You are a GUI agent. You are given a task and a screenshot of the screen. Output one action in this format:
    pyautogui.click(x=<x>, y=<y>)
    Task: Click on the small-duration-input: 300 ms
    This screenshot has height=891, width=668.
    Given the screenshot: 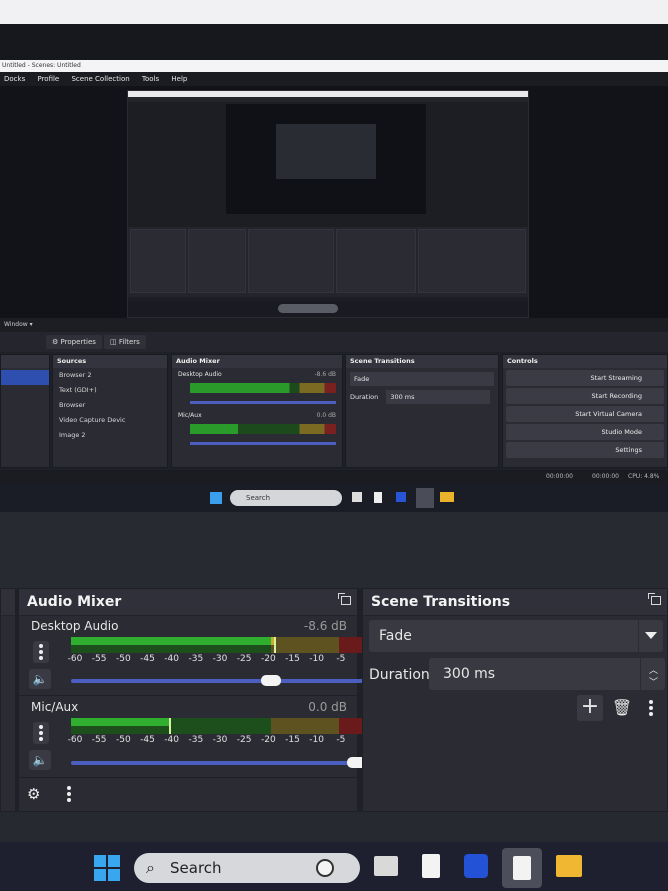 What is the action you would take?
    pyautogui.click(x=438, y=397)
    